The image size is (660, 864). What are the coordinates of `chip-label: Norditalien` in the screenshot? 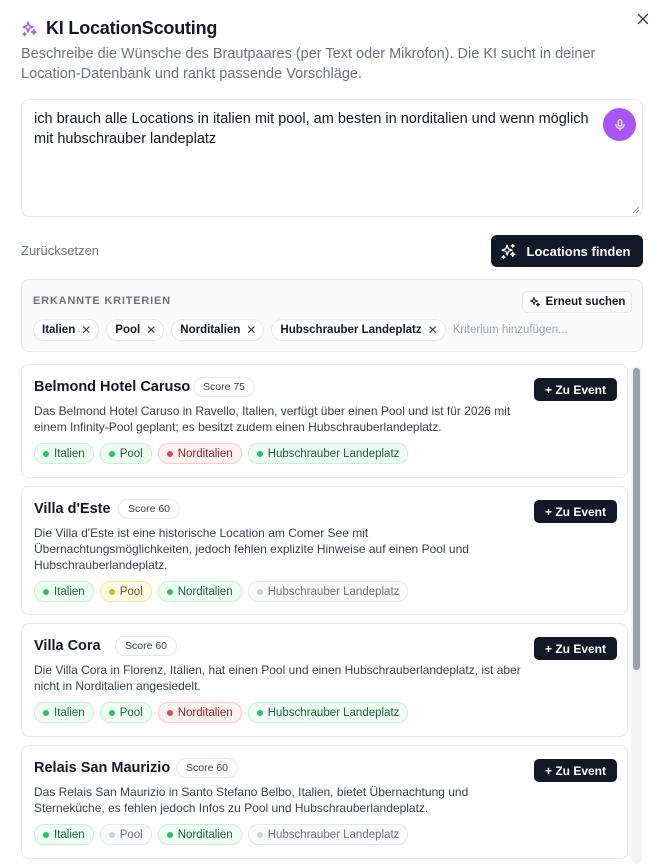 It's located at (210, 330).